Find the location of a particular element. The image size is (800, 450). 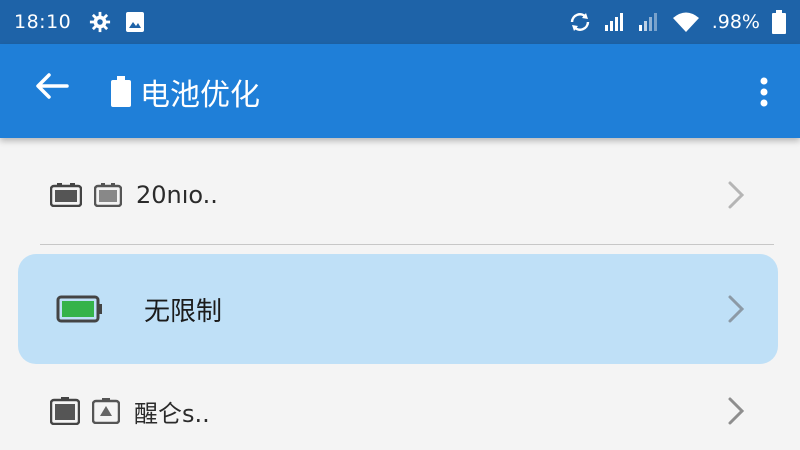

more-vertical-icon is located at coordinates (764, 92).